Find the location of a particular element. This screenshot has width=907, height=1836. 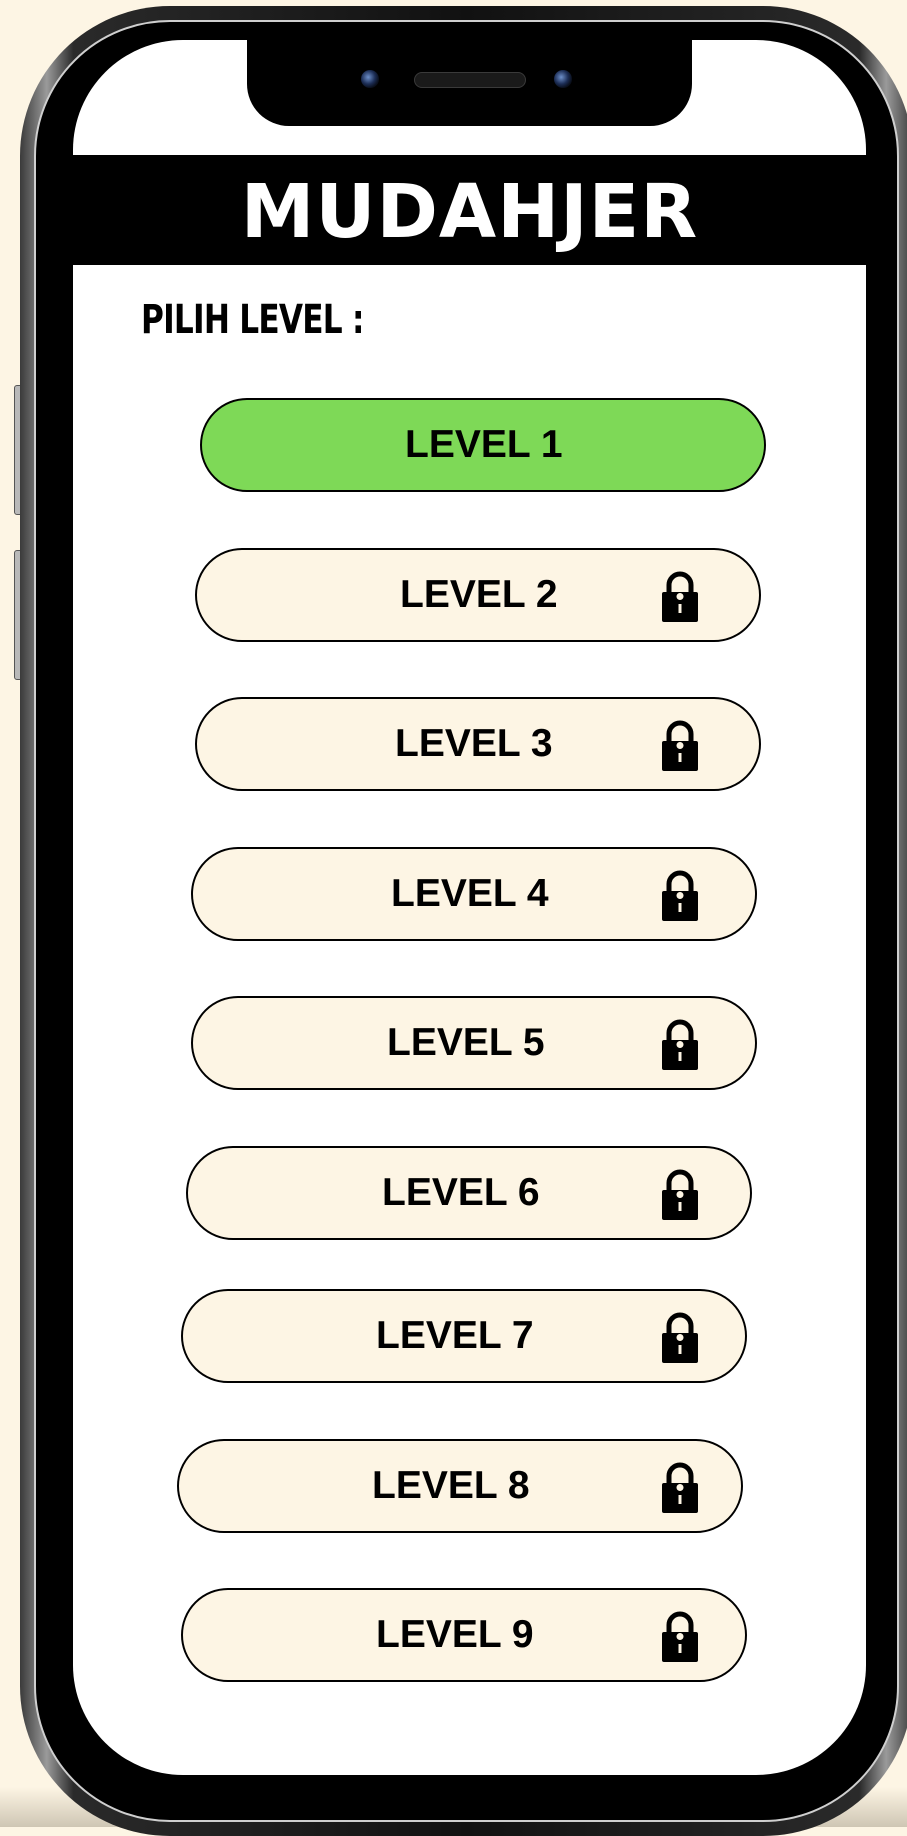

level-label: LEVEL 5 is located at coordinates (466, 1042).